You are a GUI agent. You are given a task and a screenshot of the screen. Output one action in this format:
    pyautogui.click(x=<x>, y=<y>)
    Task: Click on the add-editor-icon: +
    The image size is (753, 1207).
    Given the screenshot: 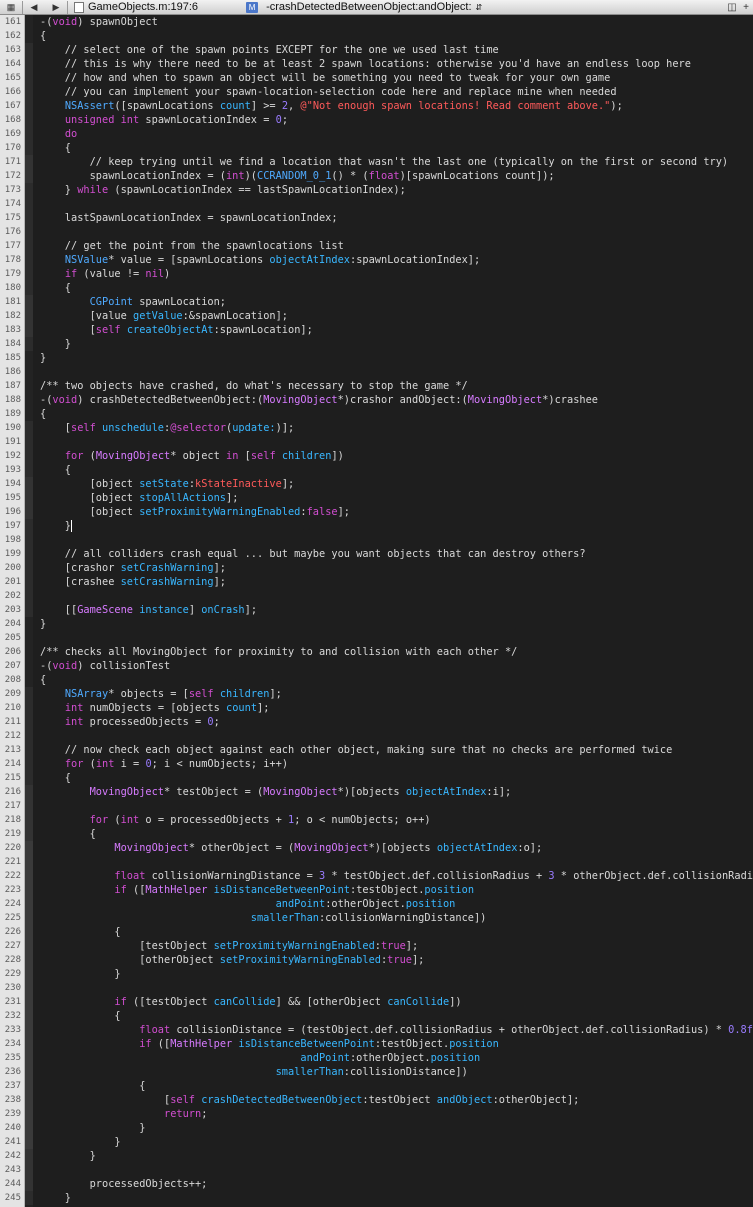 What is the action you would take?
    pyautogui.click(x=746, y=8)
    